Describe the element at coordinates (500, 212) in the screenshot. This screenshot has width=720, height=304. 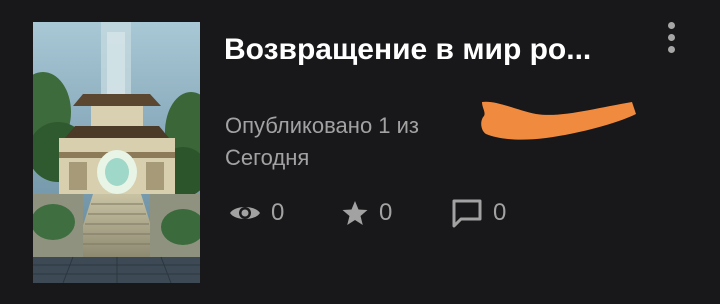
I see `comments-count: 0` at that location.